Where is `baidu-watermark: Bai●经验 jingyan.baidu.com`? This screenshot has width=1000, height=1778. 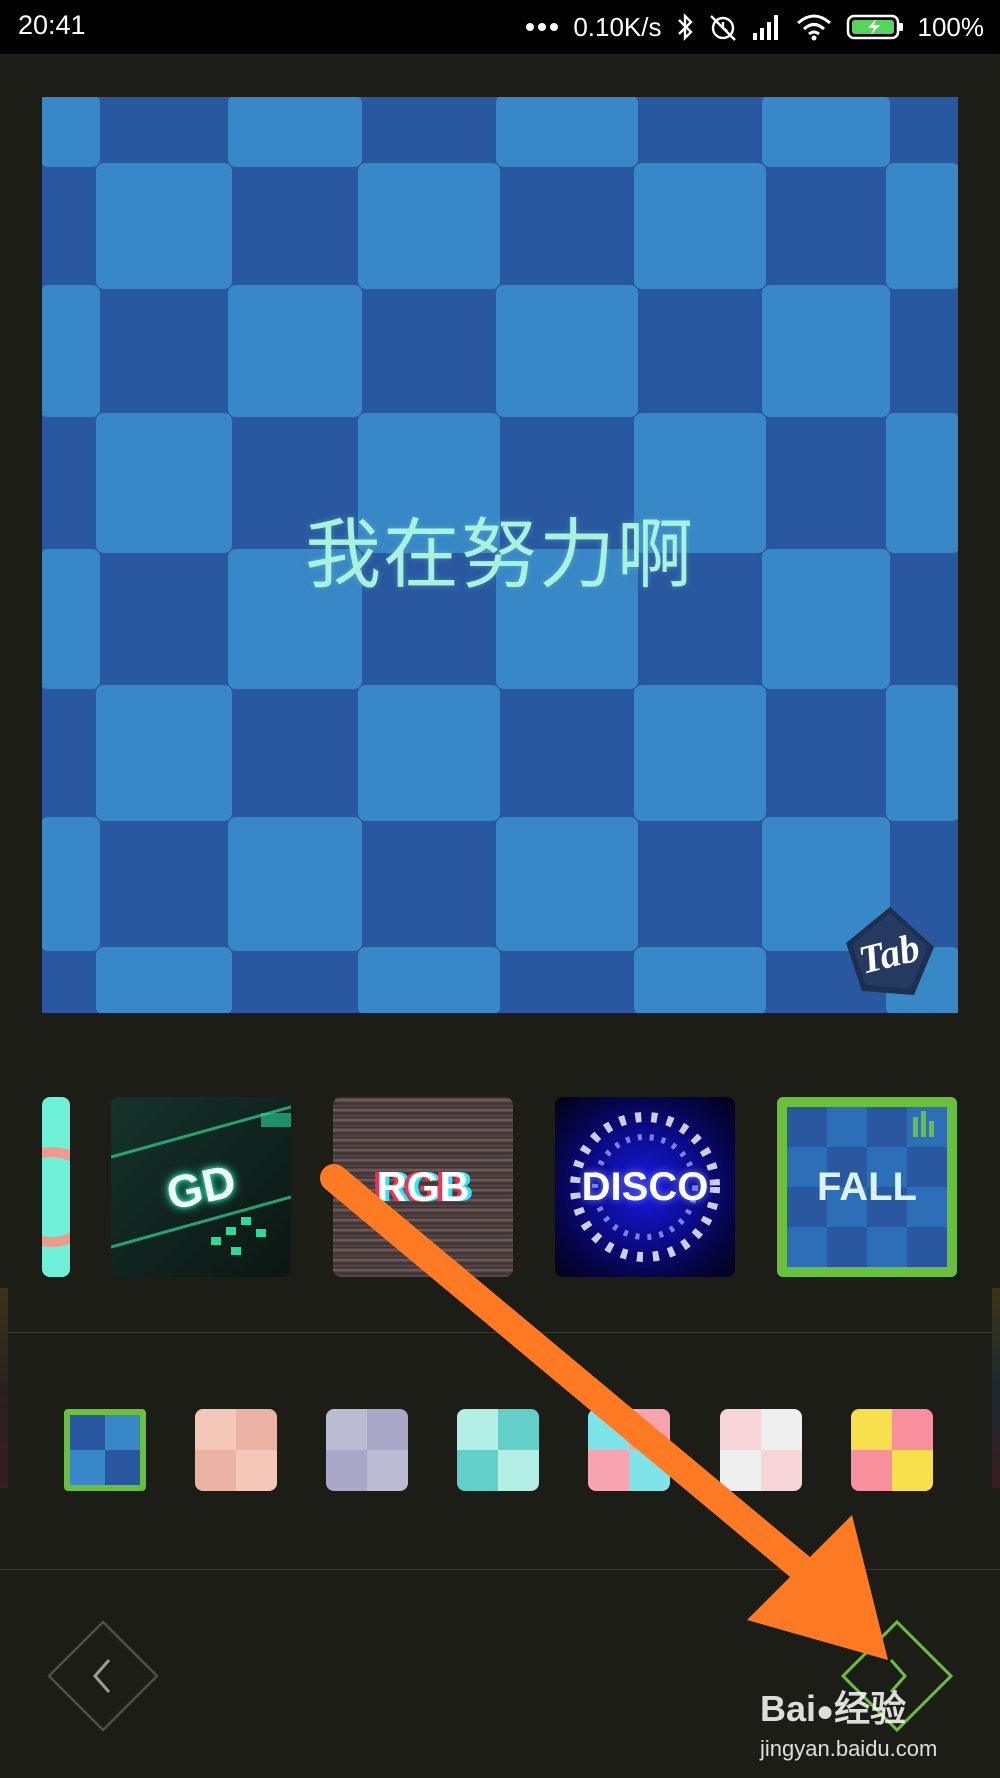
baidu-watermark: Bai●经验 jingyan.baidu.com is located at coordinates (875, 1720).